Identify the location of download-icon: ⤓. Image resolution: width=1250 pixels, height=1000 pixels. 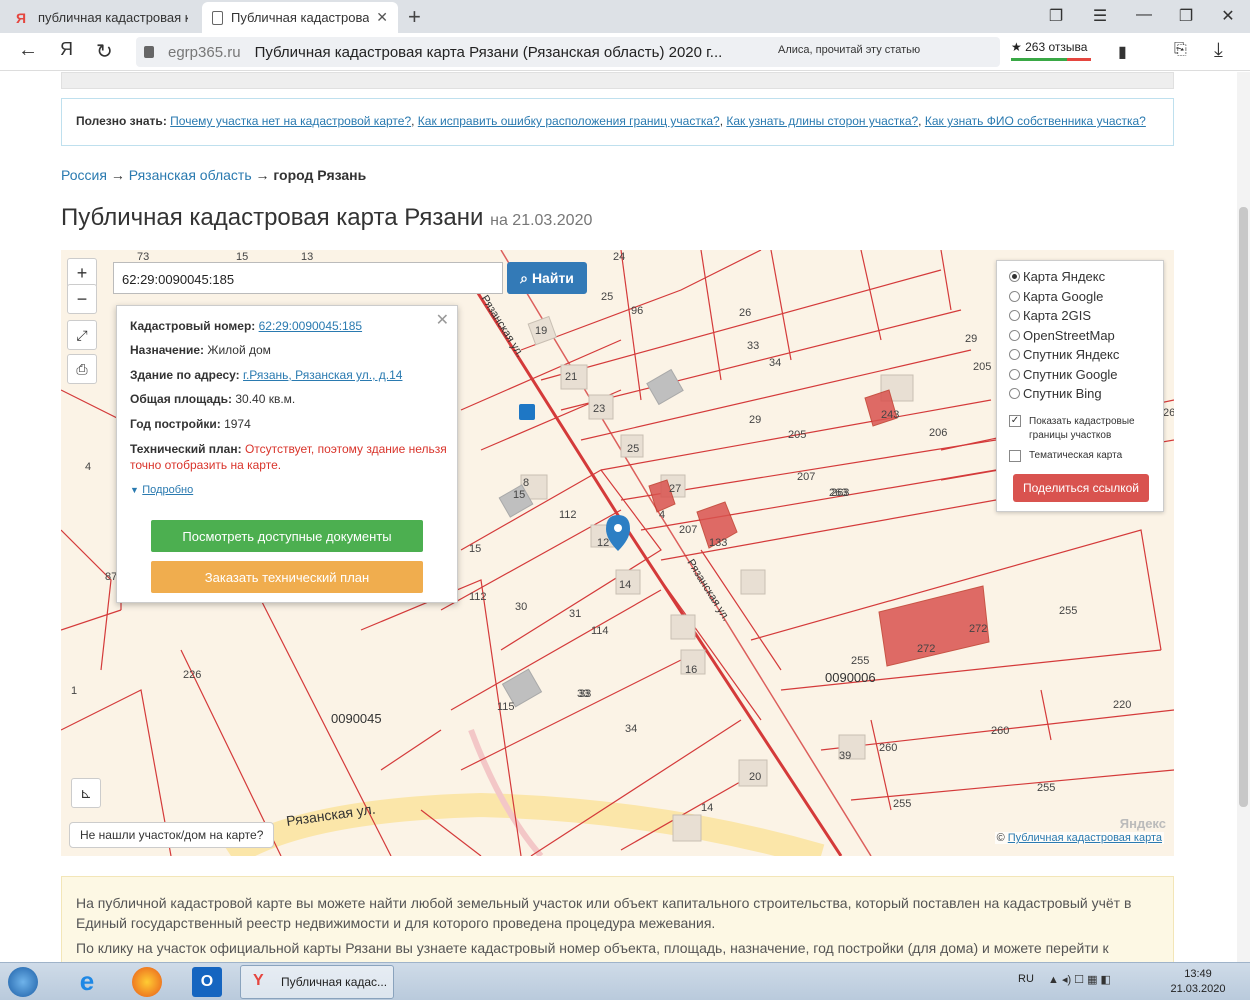
(1218, 50).